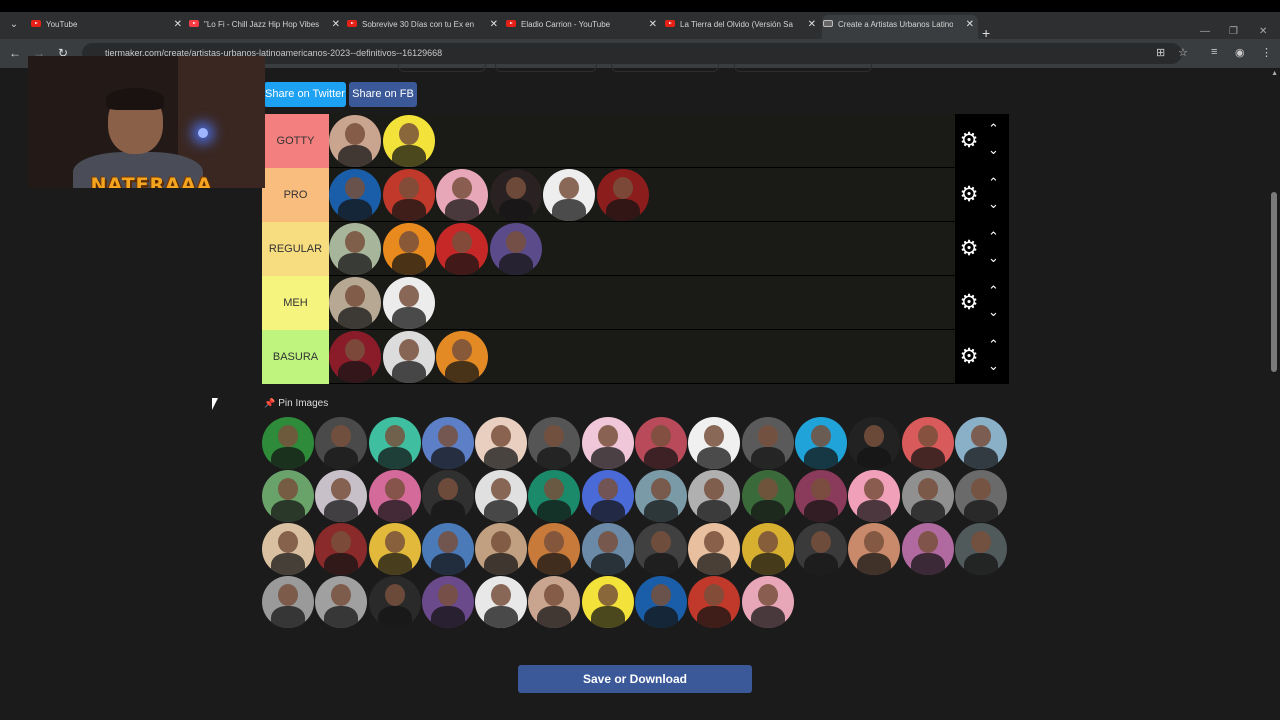 The width and height of the screenshot is (1280, 720). What do you see at coordinates (295, 141) in the screenshot?
I see `tier-label: GOTTY` at bounding box center [295, 141].